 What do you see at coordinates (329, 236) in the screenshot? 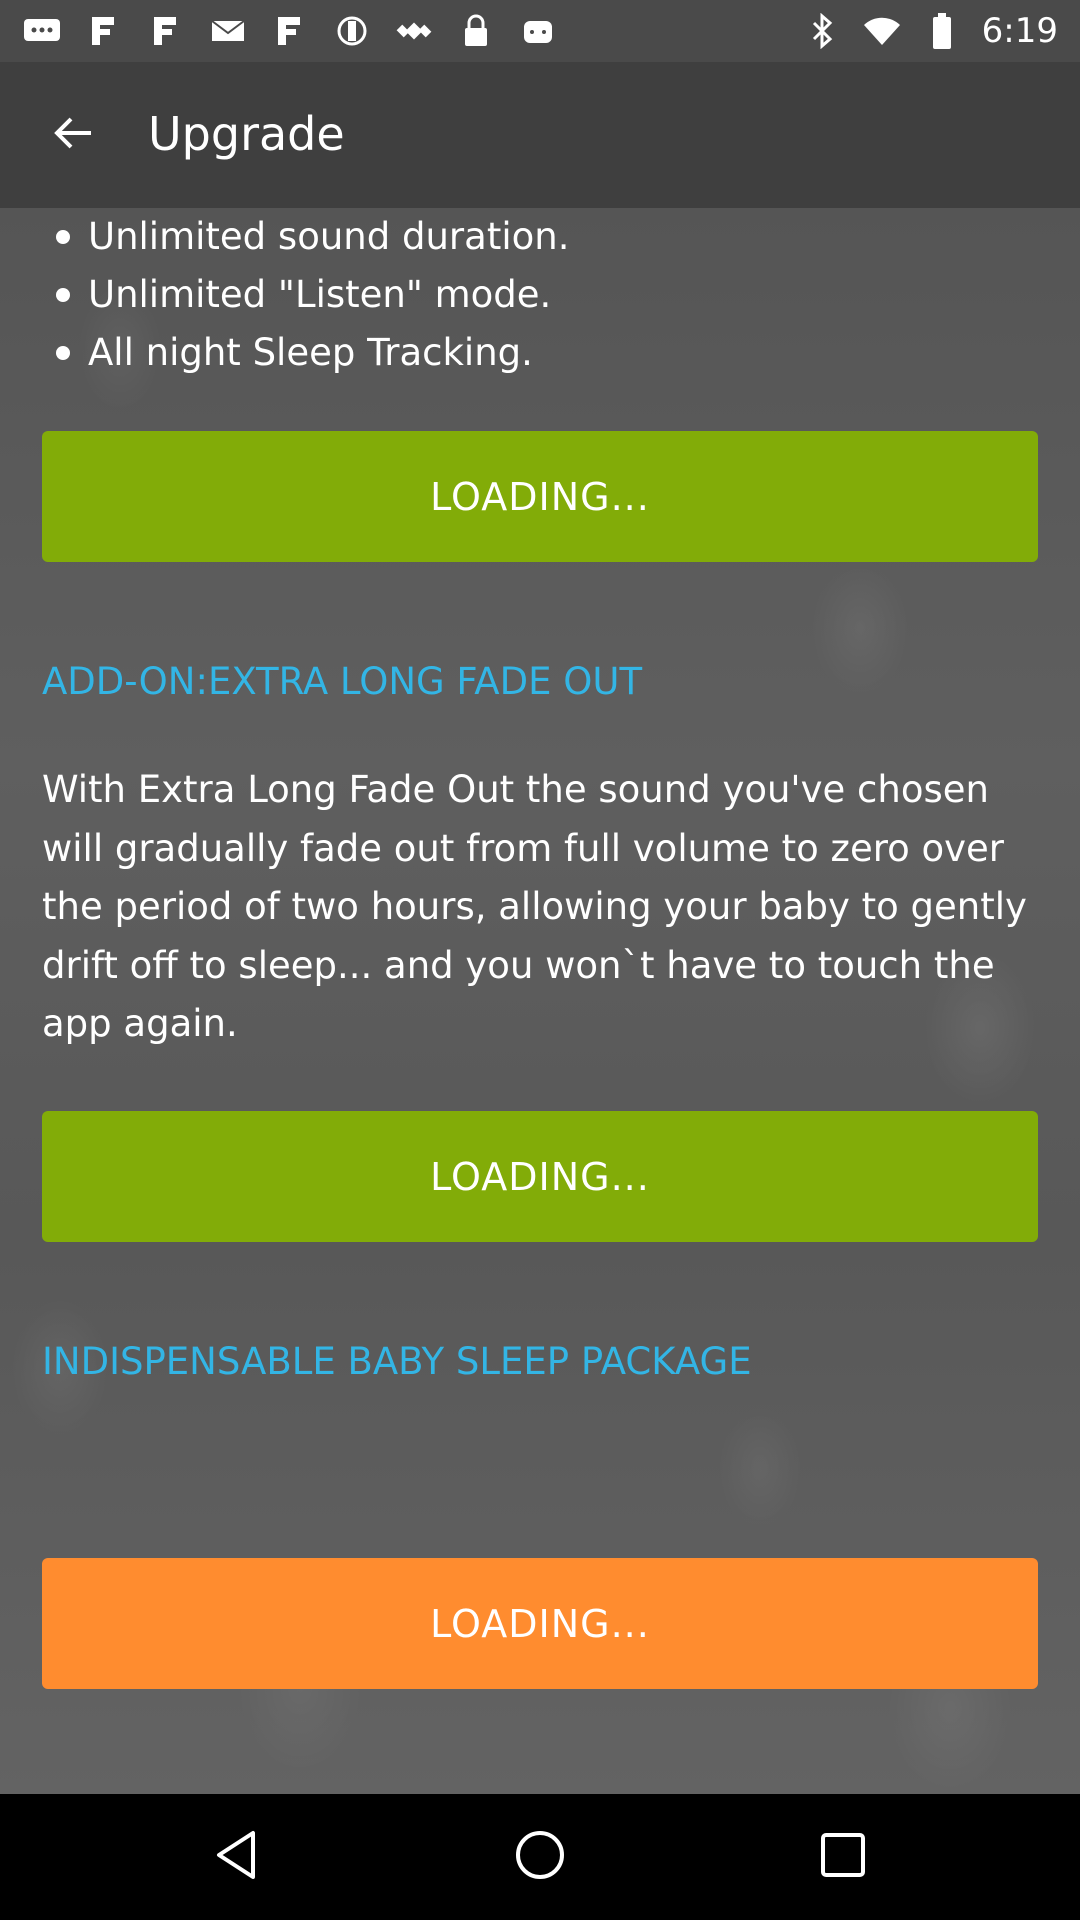
I see `feature-text: Unlimited sound duration.` at bounding box center [329, 236].